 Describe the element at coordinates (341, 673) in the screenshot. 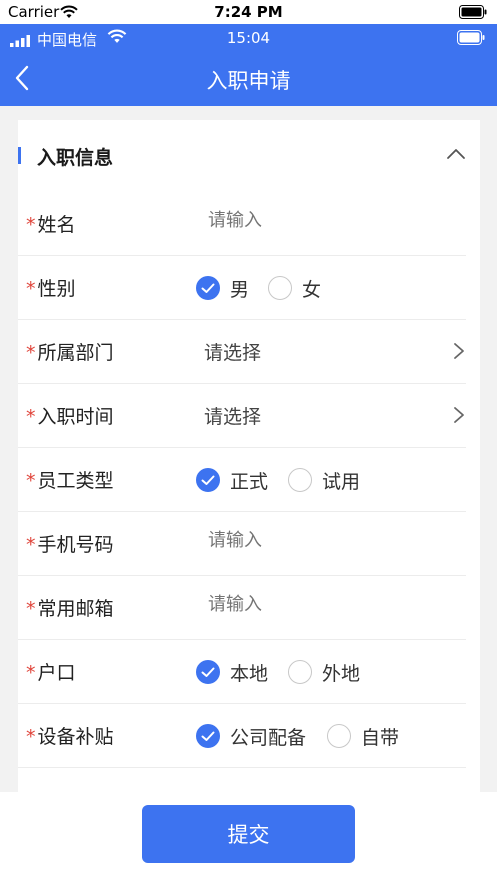

I see `household-option-nonlocal: 外地` at that location.